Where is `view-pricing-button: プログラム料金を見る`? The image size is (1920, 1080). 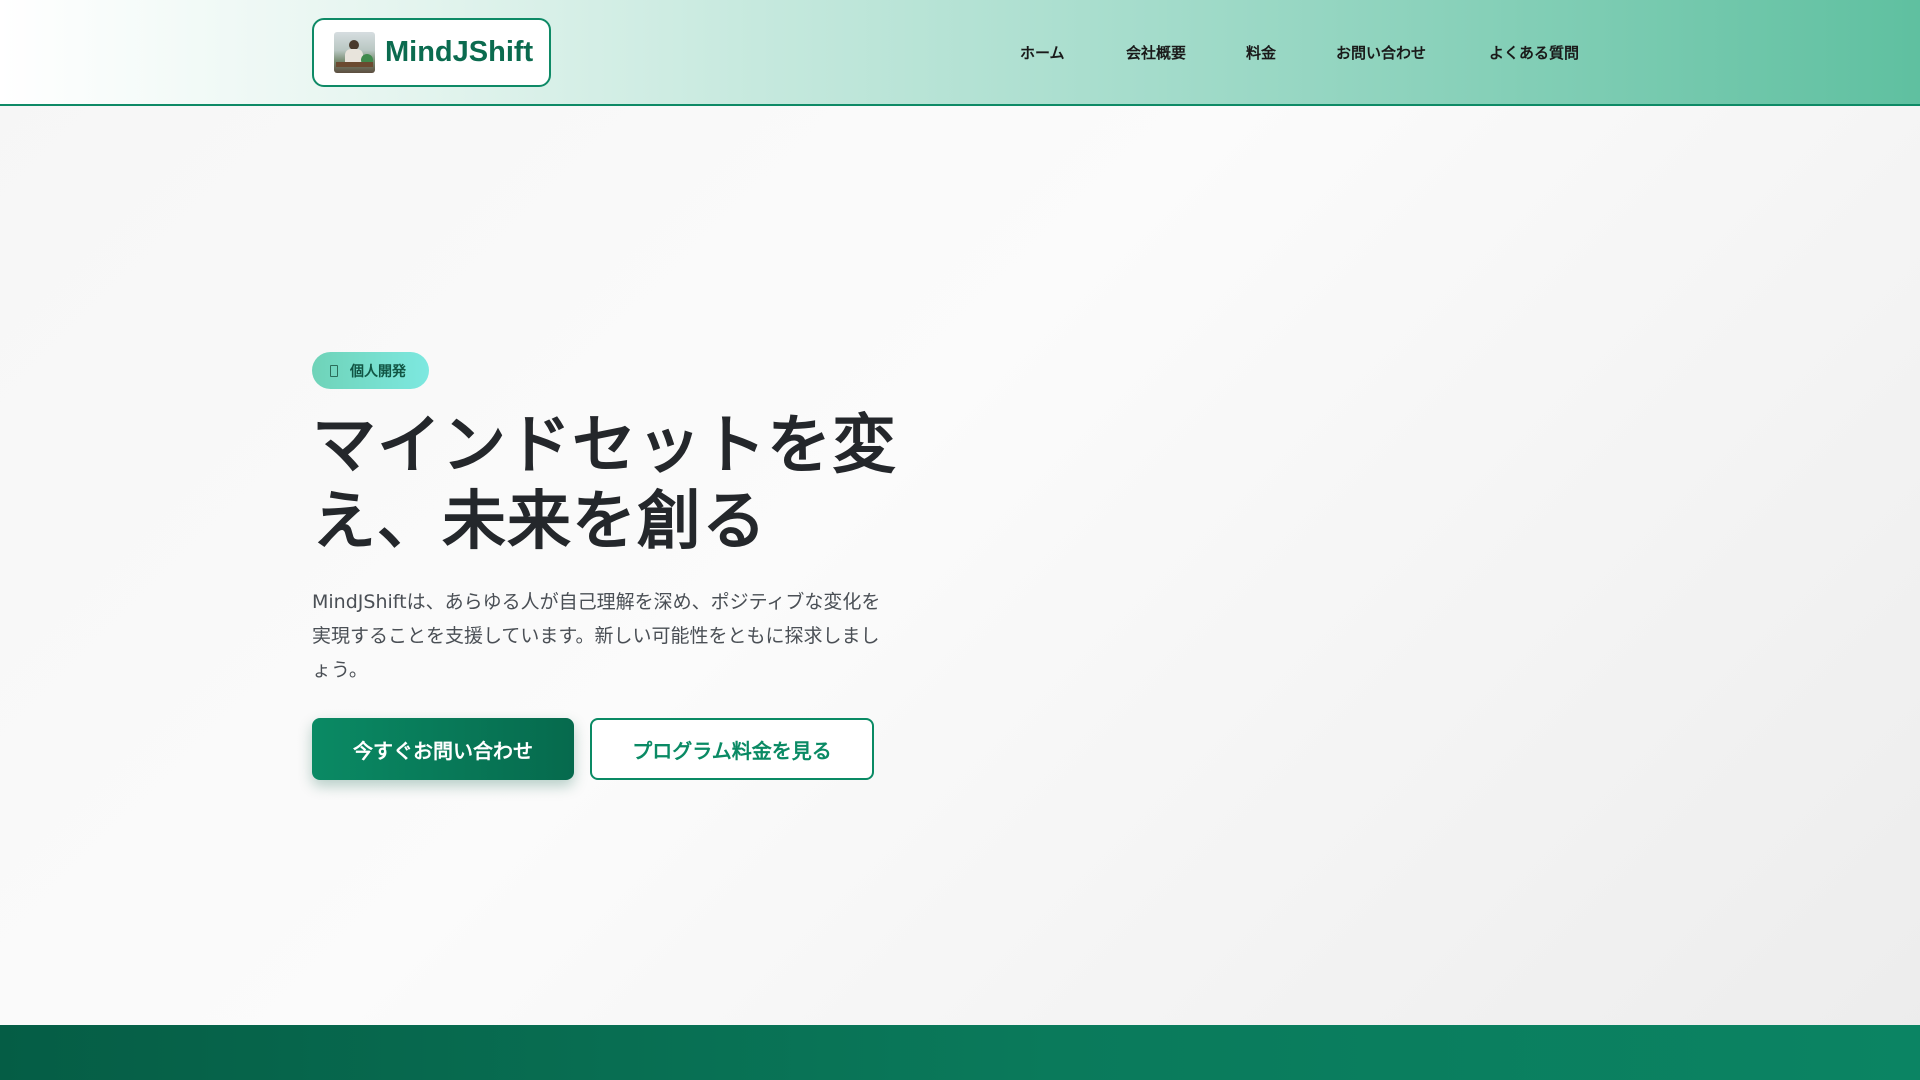
view-pricing-button: プログラム料金を見る is located at coordinates (732, 749).